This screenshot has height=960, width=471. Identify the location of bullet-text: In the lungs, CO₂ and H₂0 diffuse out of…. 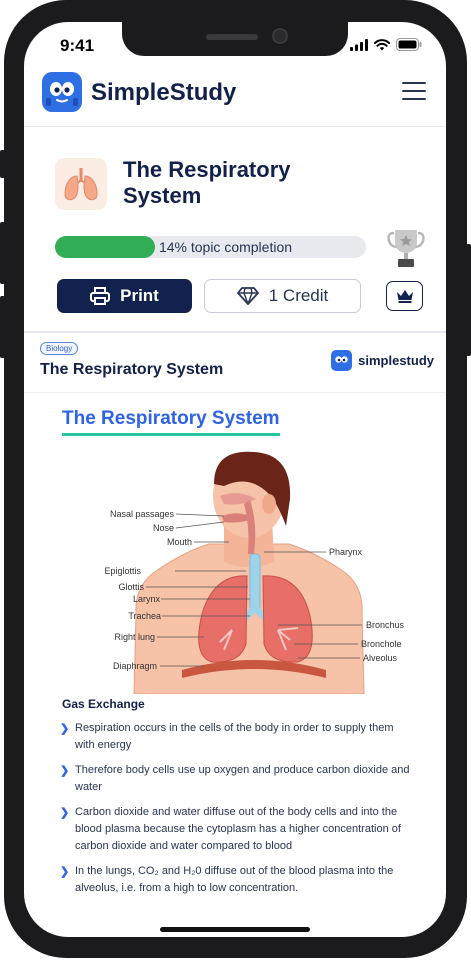
(234, 879).